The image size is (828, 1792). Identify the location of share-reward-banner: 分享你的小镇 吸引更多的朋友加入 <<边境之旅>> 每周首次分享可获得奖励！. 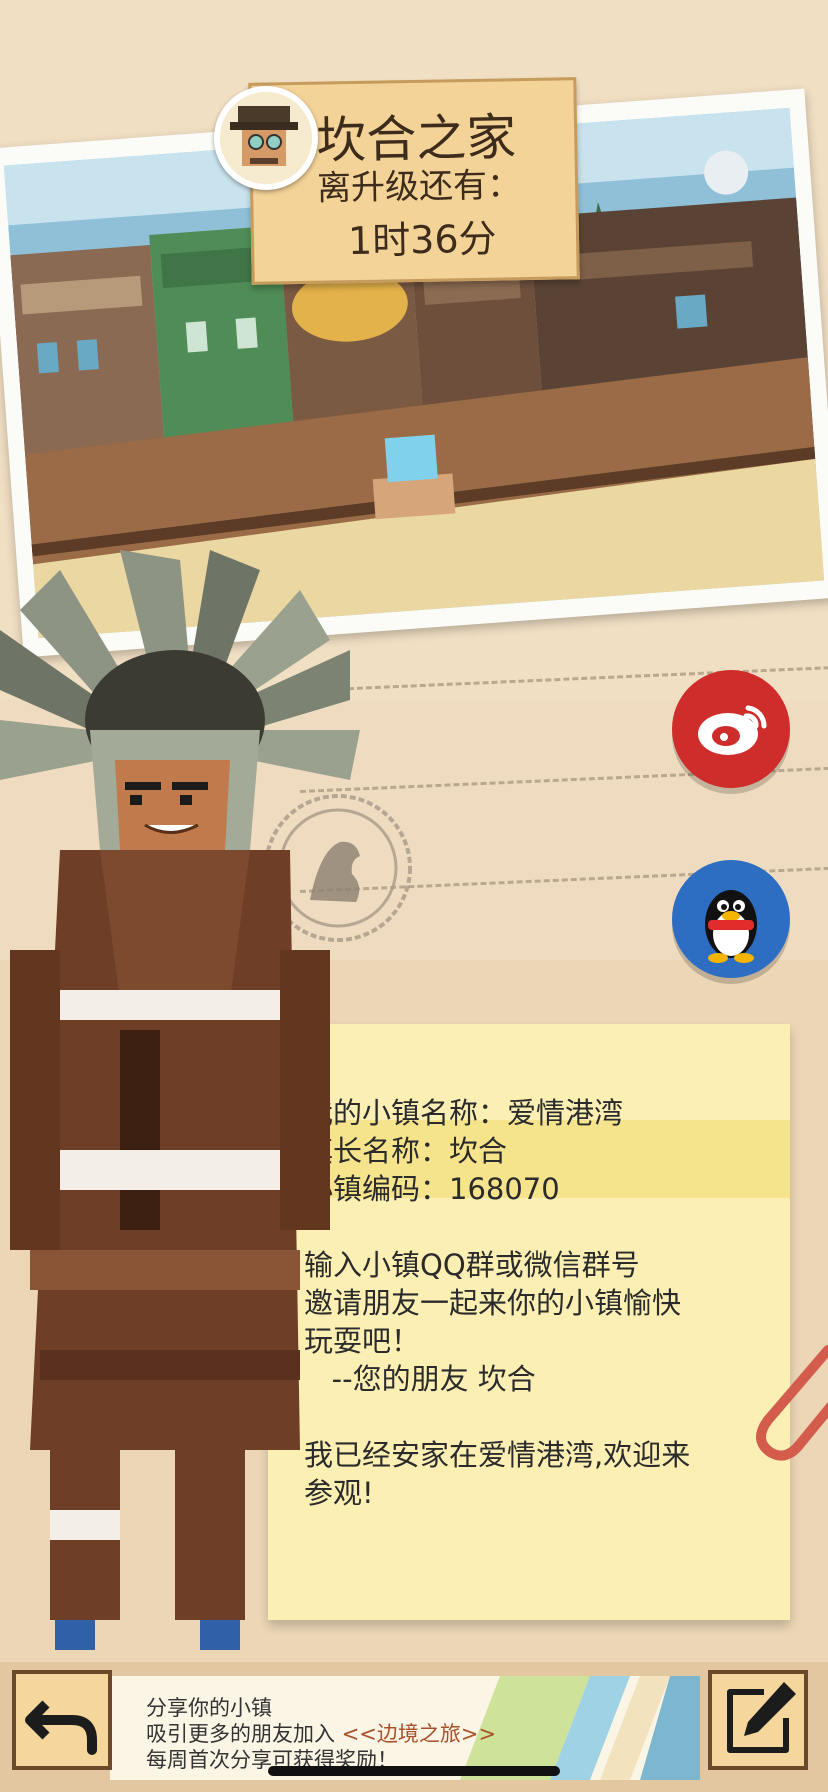
(405, 1728).